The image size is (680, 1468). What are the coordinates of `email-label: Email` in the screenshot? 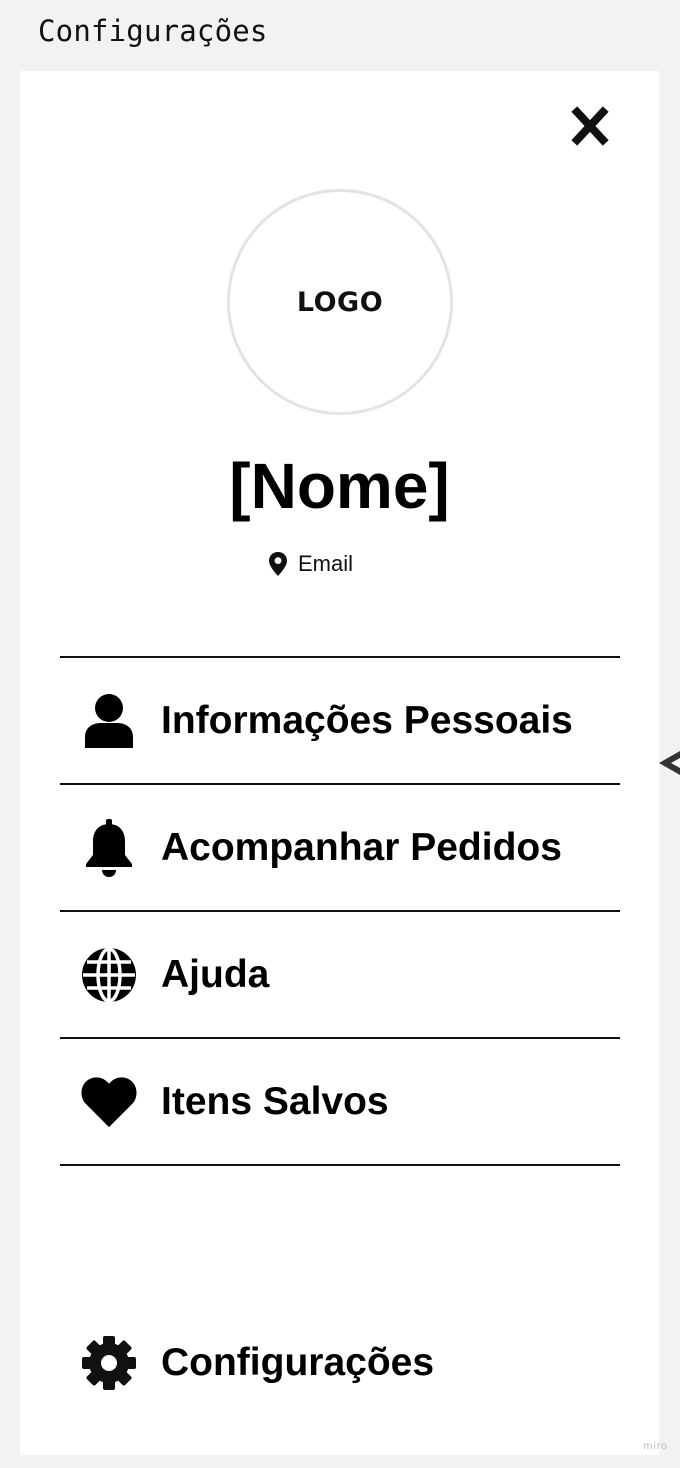 It's located at (326, 563).